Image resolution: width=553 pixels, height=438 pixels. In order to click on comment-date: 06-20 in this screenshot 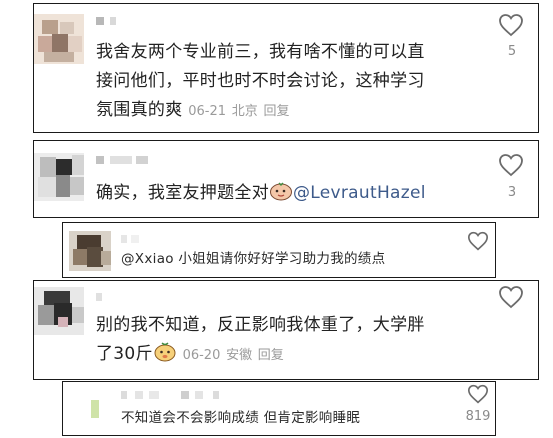, I will do `click(201, 355)`.